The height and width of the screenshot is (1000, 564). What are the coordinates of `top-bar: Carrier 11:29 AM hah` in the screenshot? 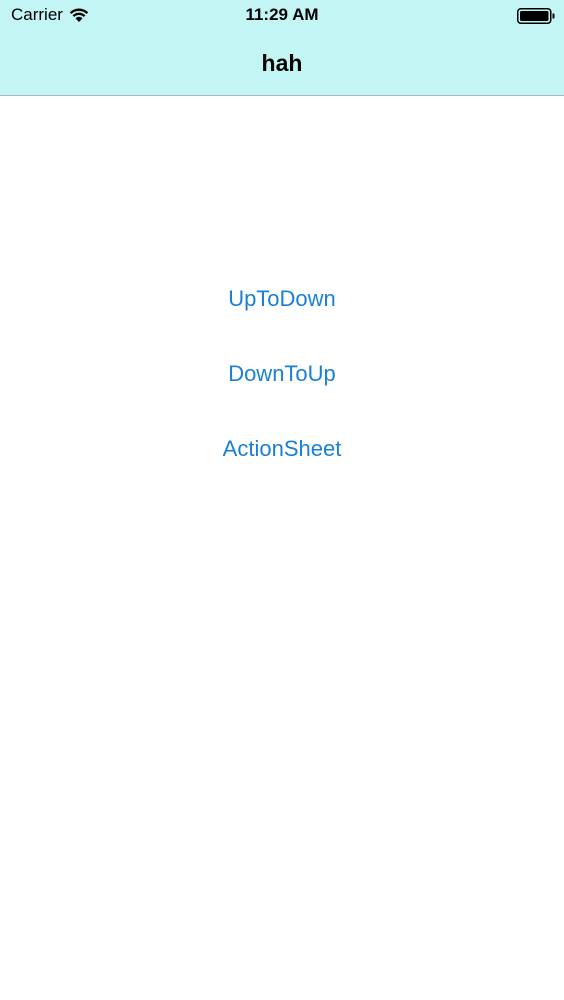 It's located at (282, 48).